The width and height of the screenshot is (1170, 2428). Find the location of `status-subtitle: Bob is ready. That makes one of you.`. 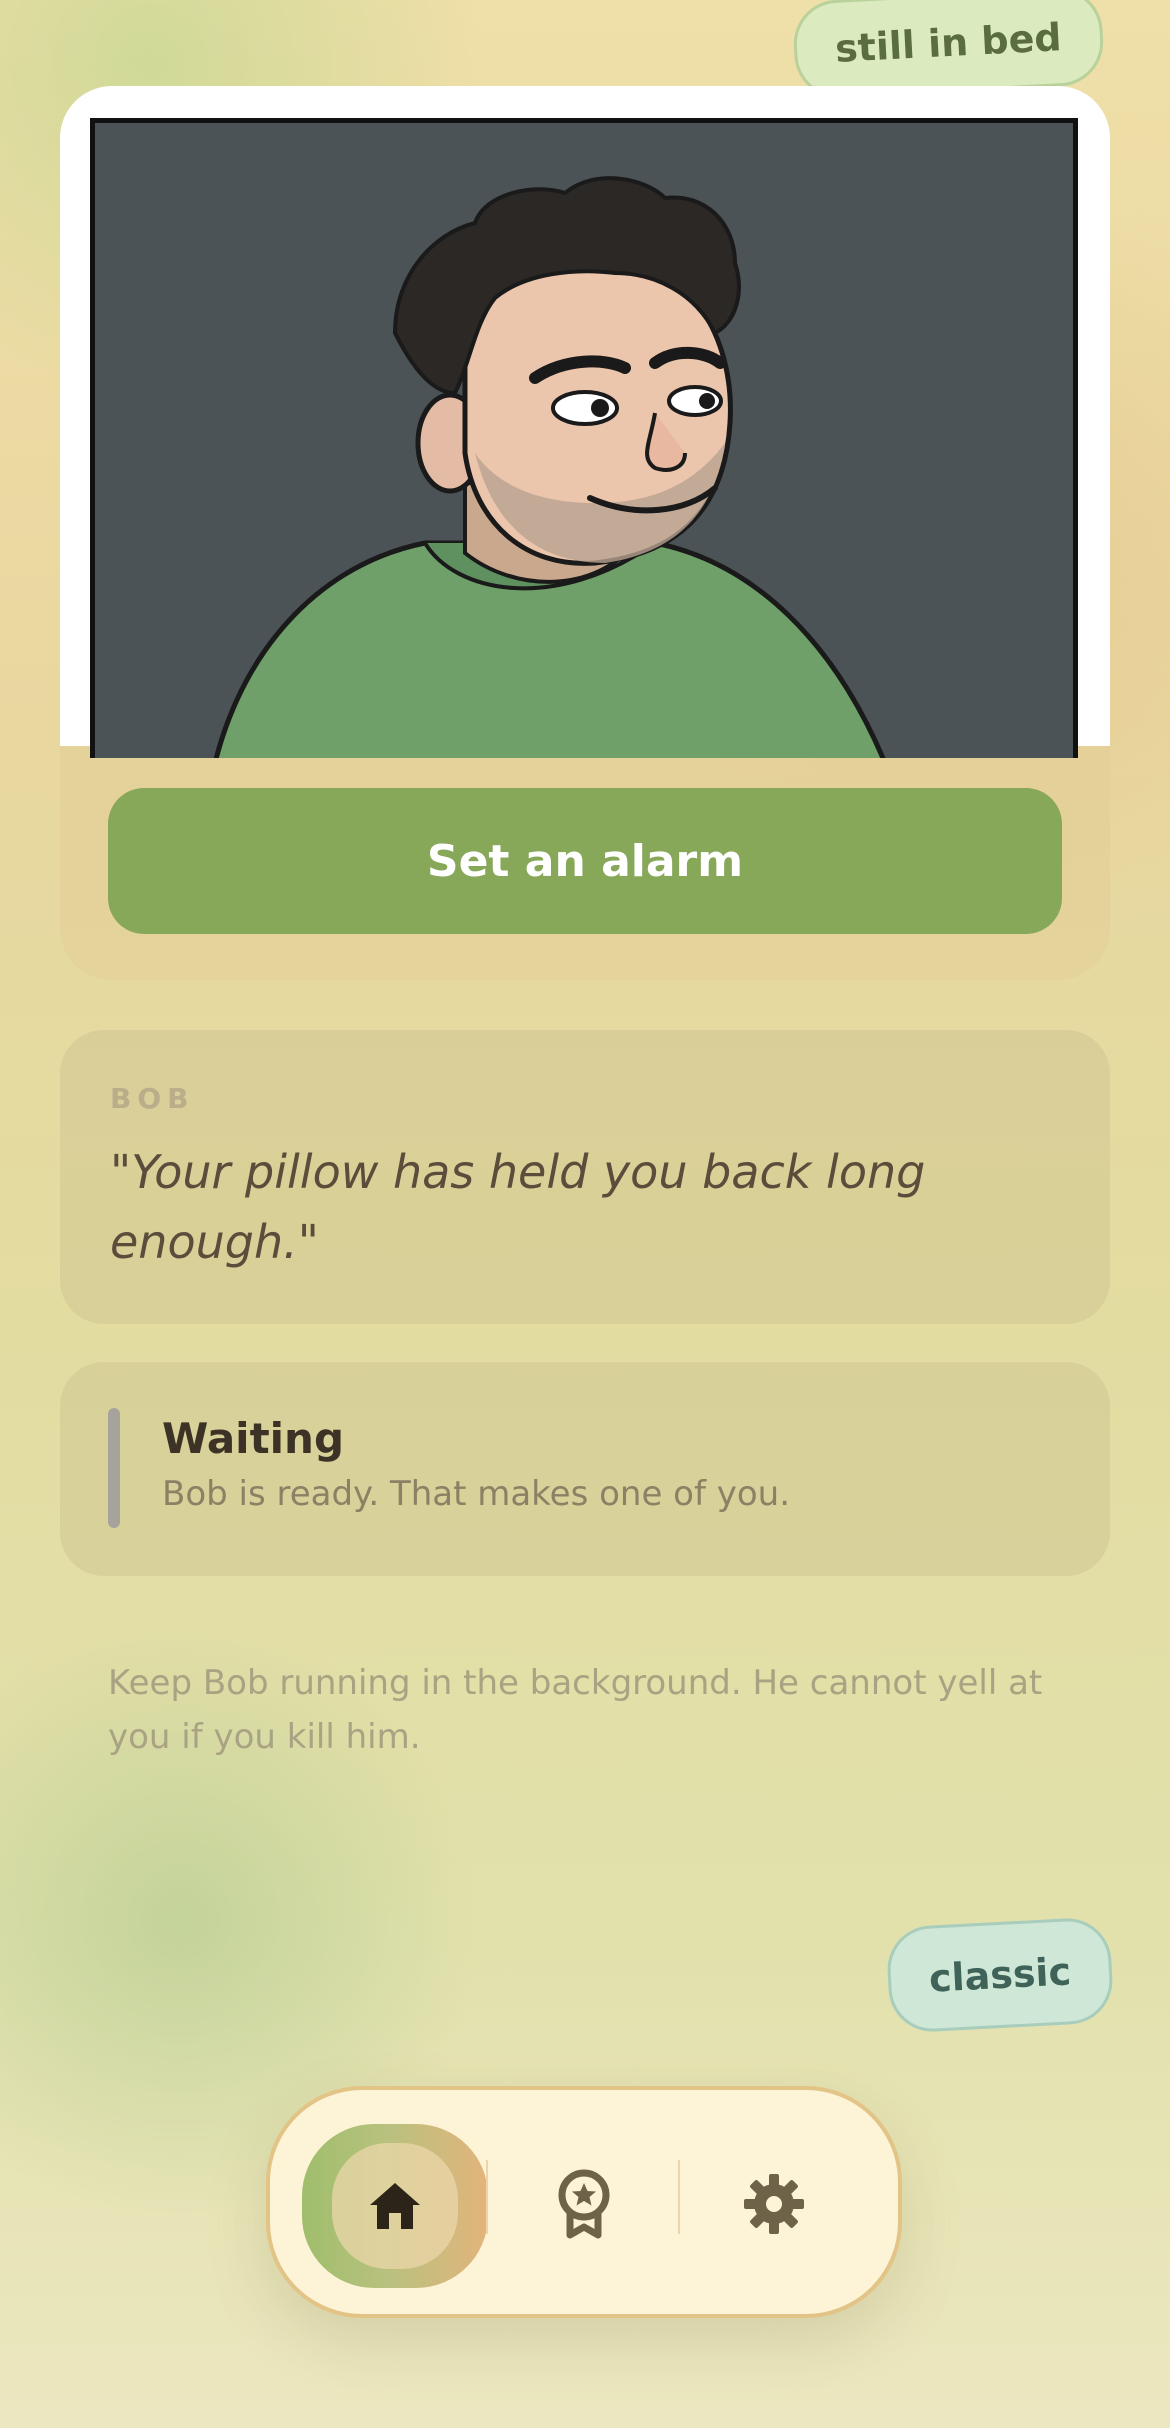

status-subtitle: Bob is ready. That makes one of you. is located at coordinates (476, 1494).